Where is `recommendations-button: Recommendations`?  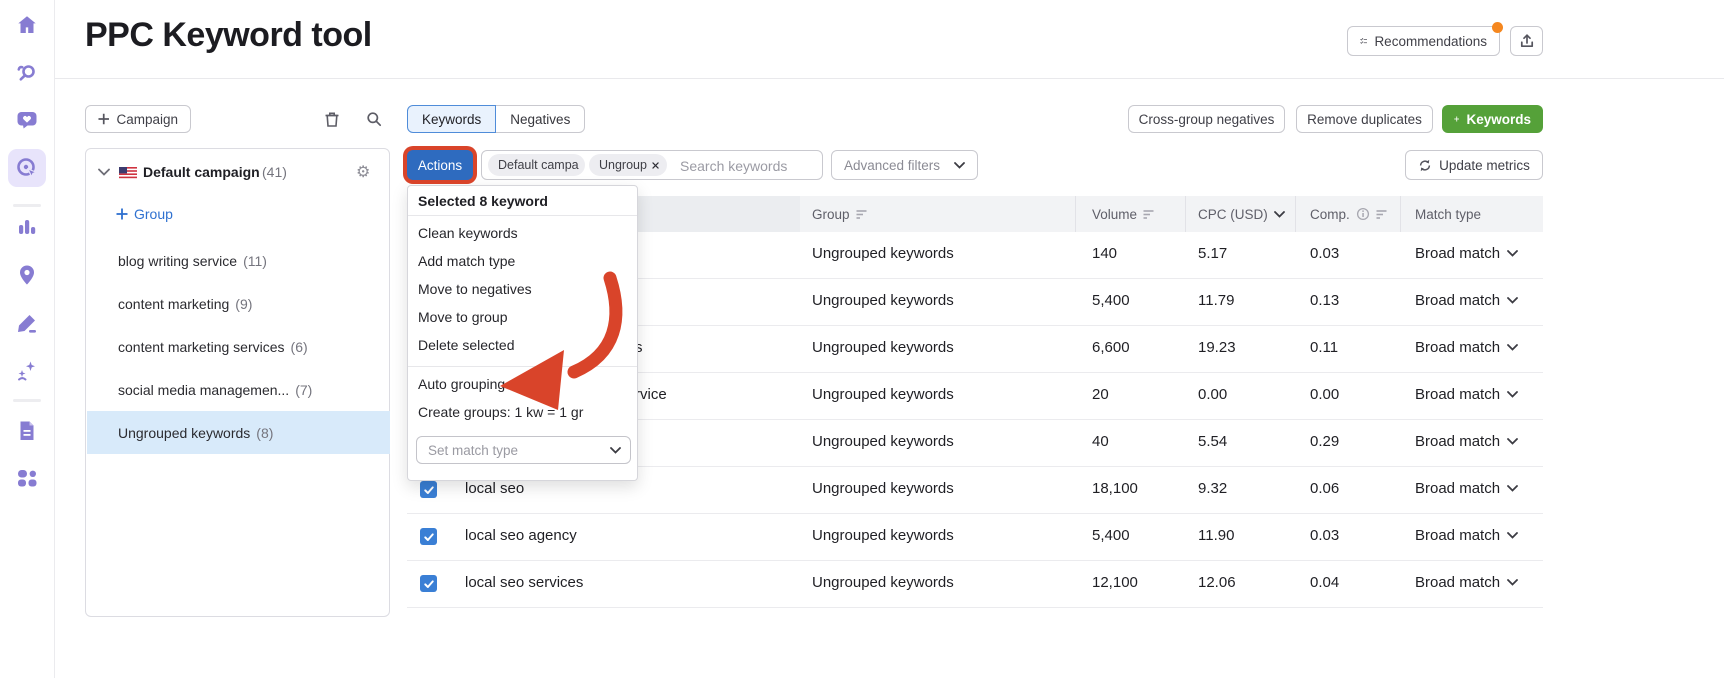 recommendations-button: Recommendations is located at coordinates (1425, 39).